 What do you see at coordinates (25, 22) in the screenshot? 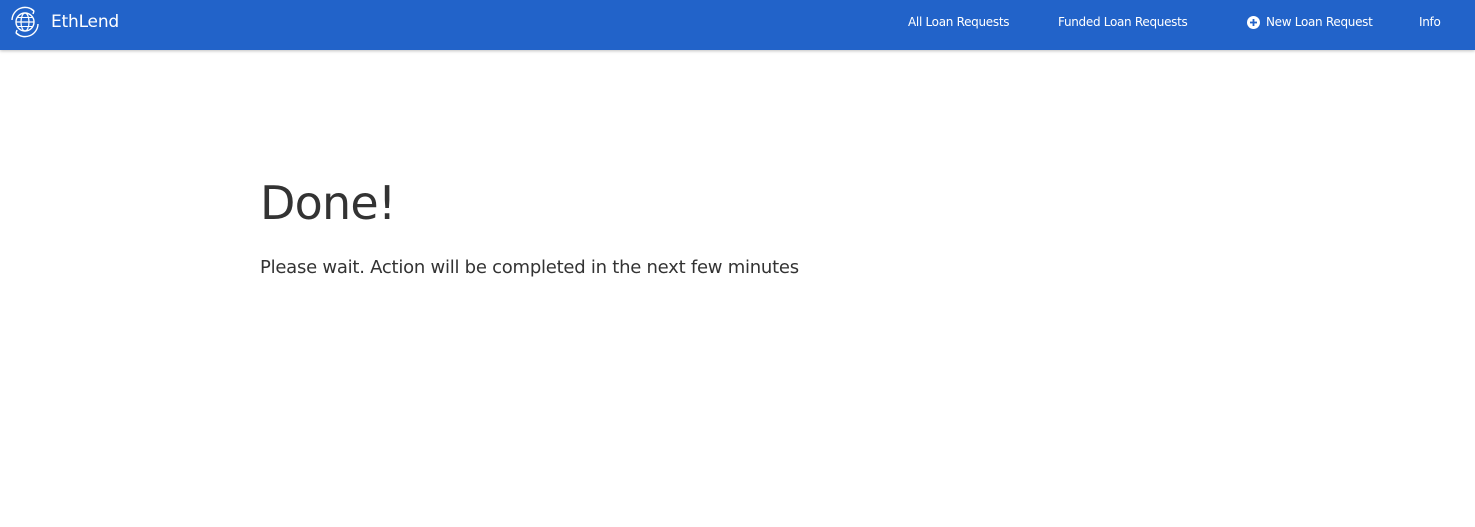
I see `globe-refresh-icon` at bounding box center [25, 22].